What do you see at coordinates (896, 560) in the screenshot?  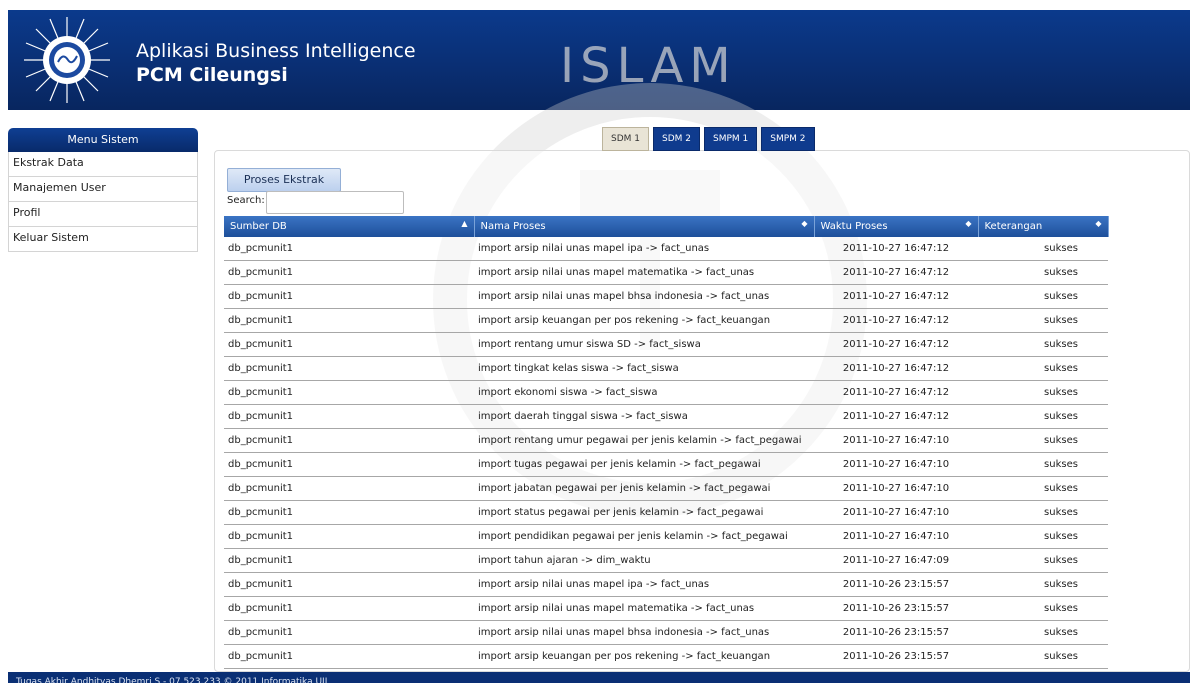 I see `cell-waktu-proses: 2011-10-27 16:47:09` at bounding box center [896, 560].